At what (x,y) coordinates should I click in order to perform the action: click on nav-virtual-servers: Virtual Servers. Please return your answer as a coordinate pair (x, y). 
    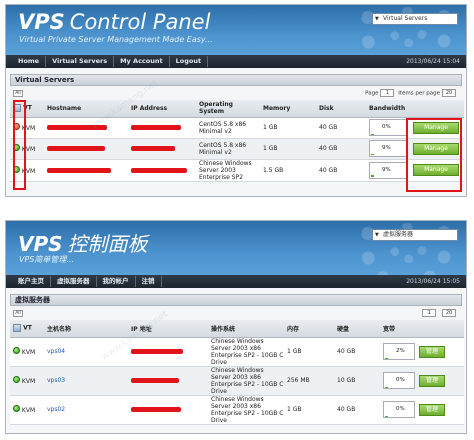
    Looking at the image, I should click on (80, 61).